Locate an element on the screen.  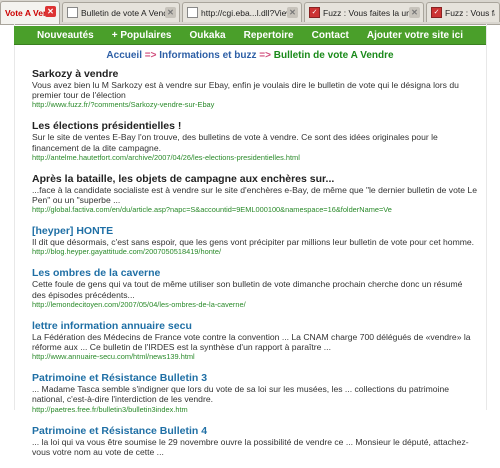
browser-tab-bulletin: Bulletin de vote A Vendre su... ✕ is located at coordinates (121, 12).